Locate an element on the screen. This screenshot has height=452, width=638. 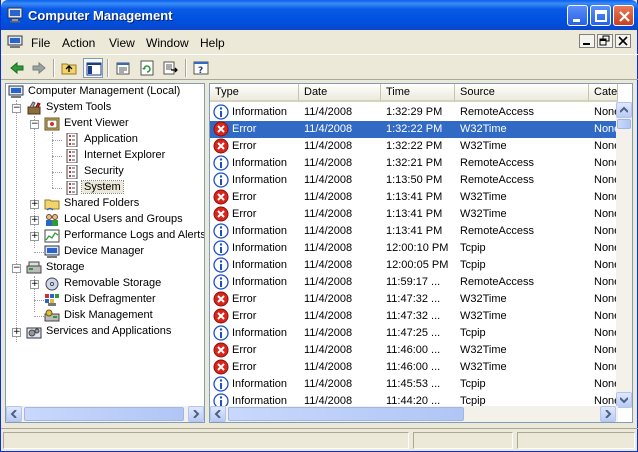
maximize-button is located at coordinates (600, 15).